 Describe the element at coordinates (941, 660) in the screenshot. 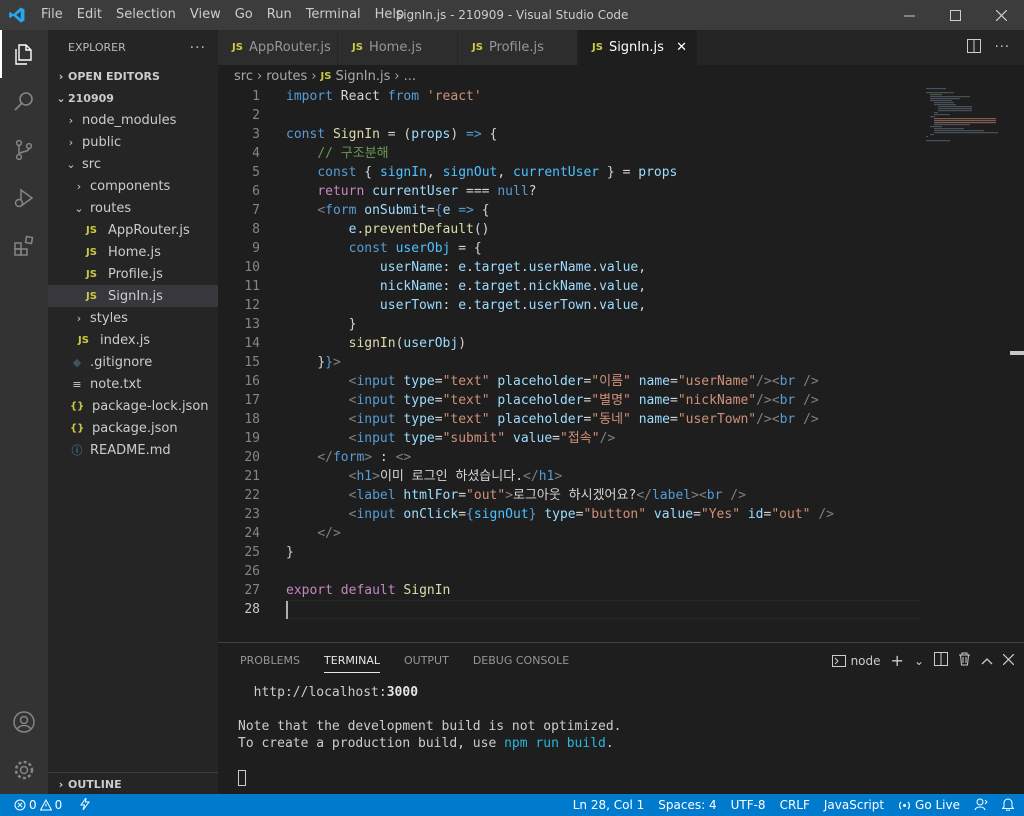

I see `split-terminal-icon` at that location.